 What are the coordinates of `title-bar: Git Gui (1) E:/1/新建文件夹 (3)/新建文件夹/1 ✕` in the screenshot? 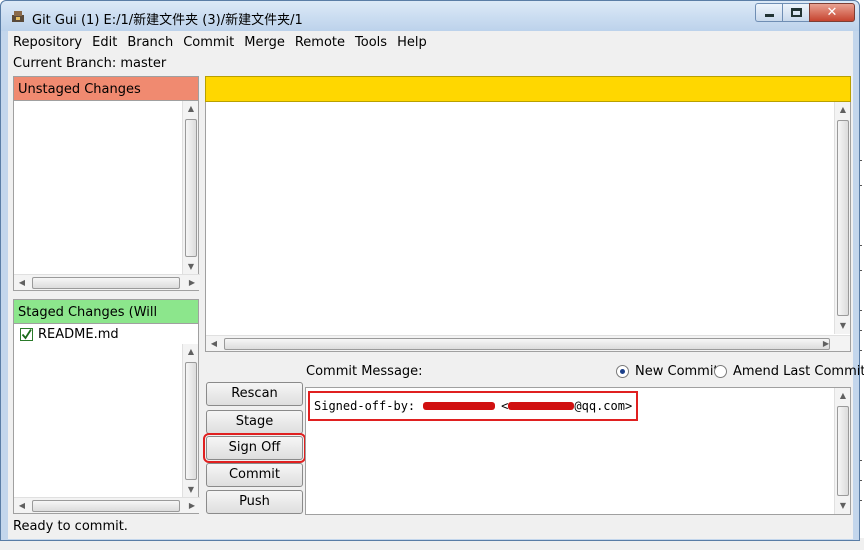 It's located at (430, 16).